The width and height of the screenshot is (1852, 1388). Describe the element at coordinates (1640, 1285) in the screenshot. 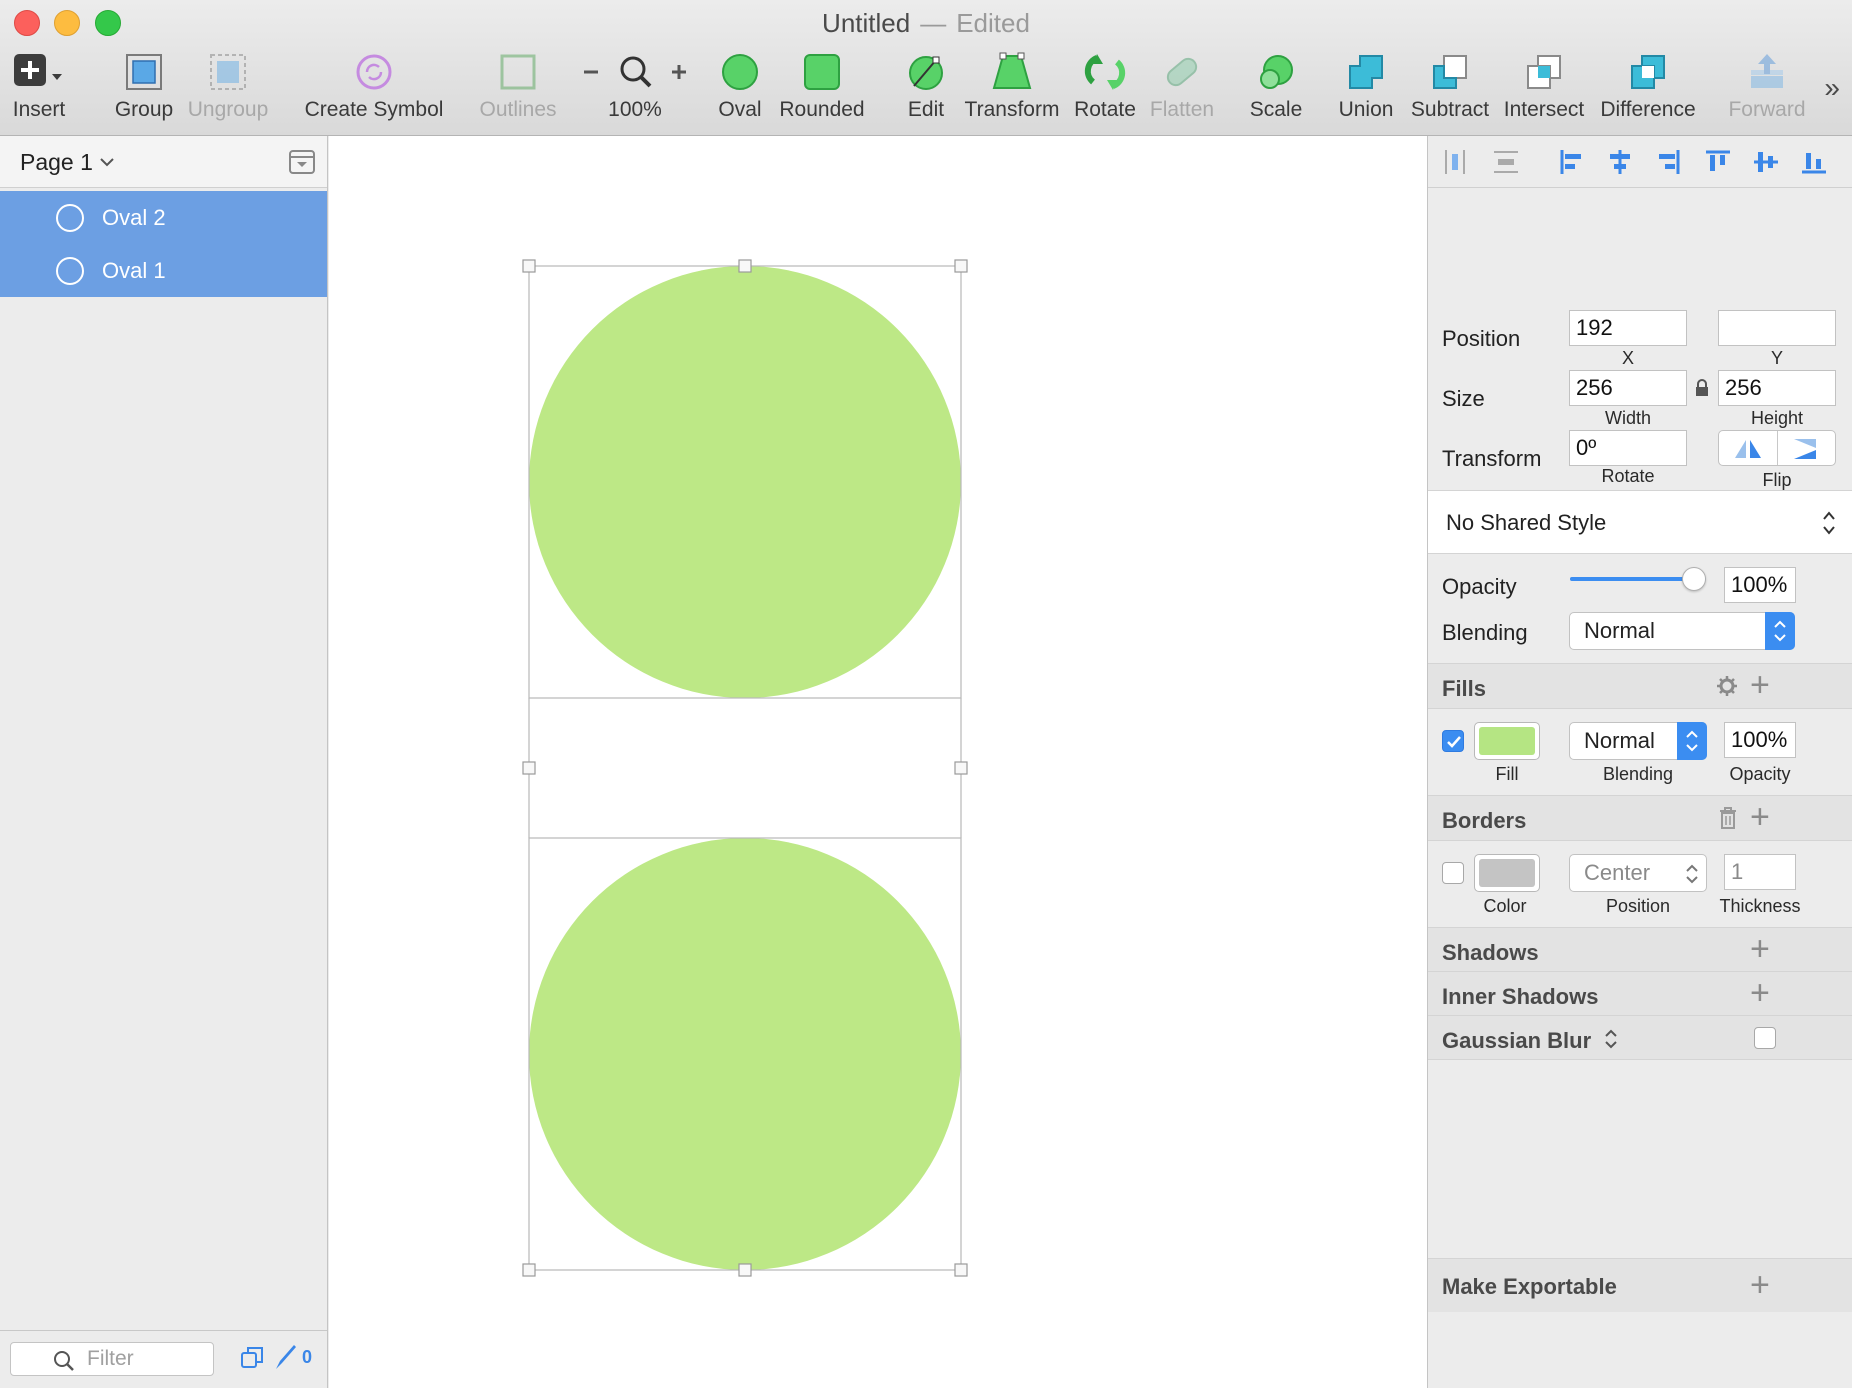

I see `make-exportable-bar: Make Exportable +` at that location.